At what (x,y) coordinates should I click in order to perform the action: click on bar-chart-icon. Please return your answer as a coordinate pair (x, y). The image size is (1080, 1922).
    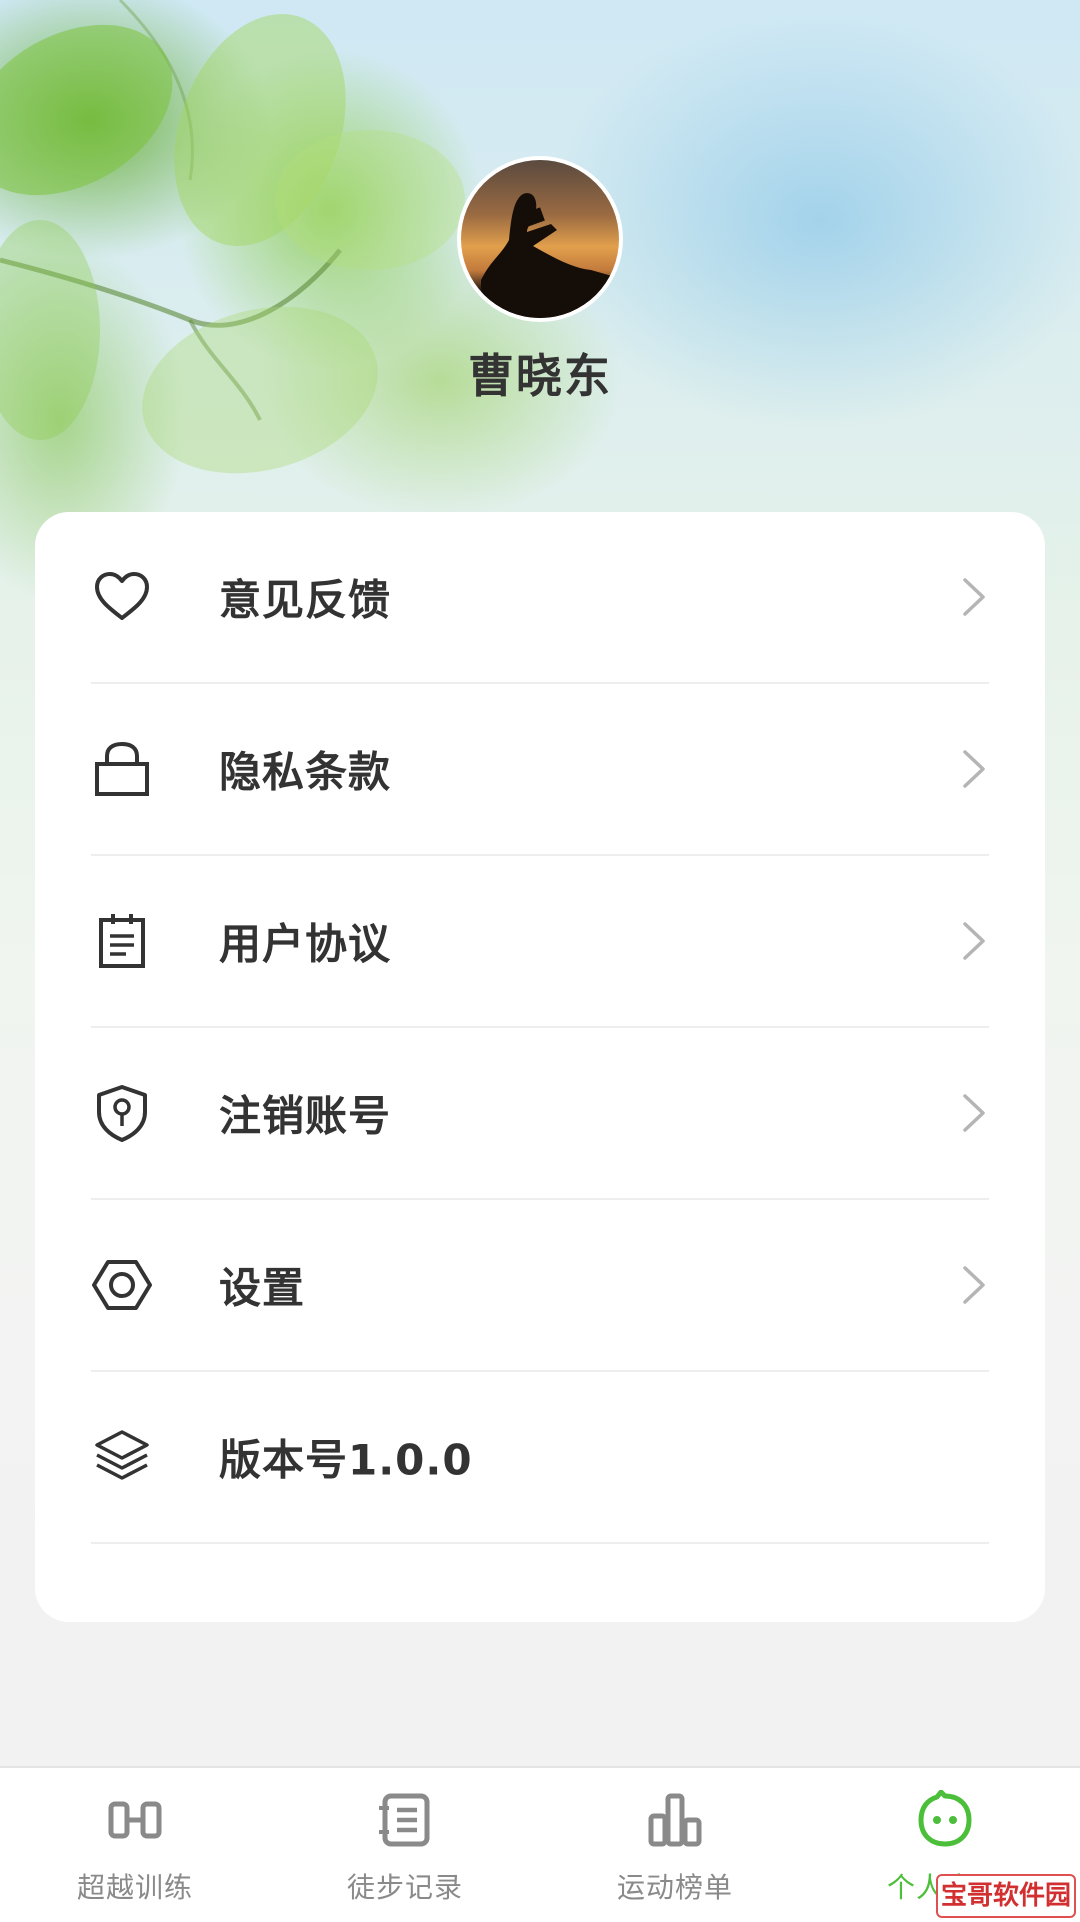
    Looking at the image, I should click on (675, 1820).